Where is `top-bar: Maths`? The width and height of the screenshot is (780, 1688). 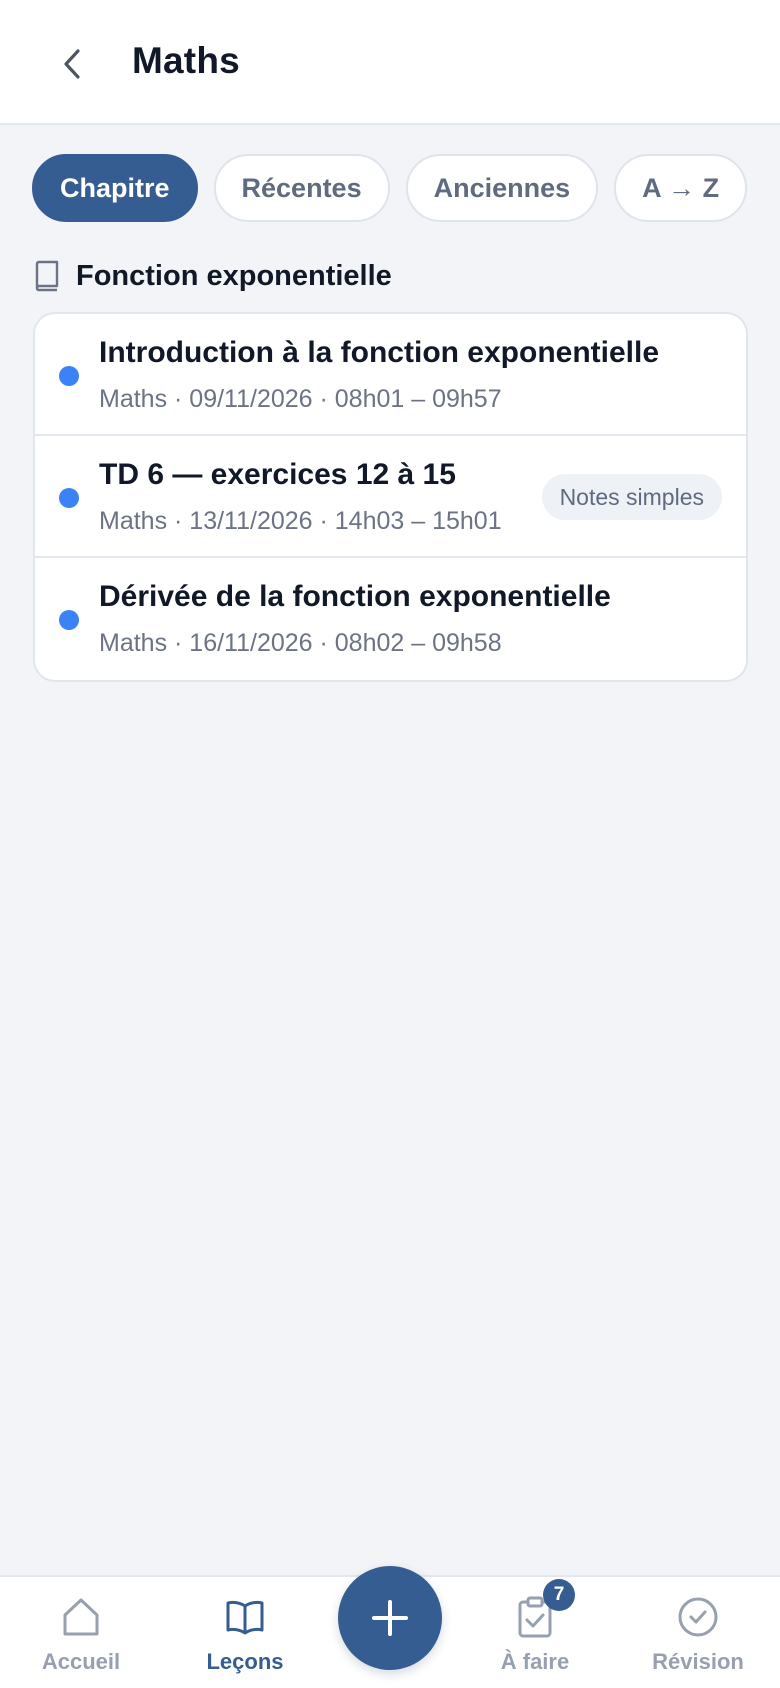
top-bar: Maths is located at coordinates (390, 62).